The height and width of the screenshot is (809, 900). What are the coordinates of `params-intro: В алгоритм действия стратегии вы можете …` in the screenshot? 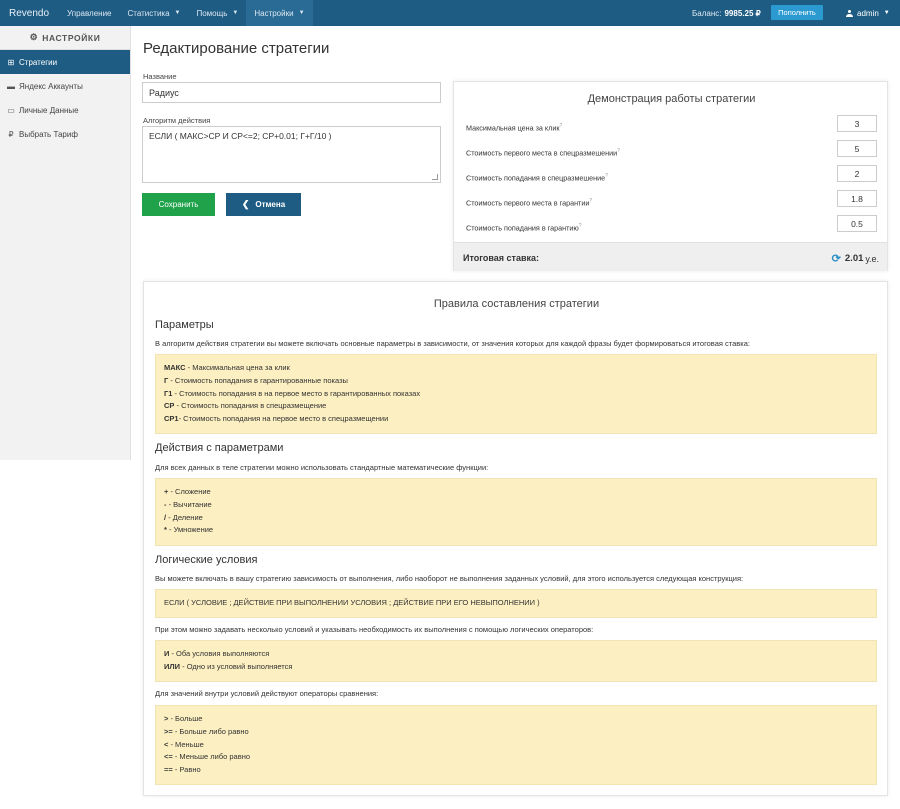 It's located at (452, 343).